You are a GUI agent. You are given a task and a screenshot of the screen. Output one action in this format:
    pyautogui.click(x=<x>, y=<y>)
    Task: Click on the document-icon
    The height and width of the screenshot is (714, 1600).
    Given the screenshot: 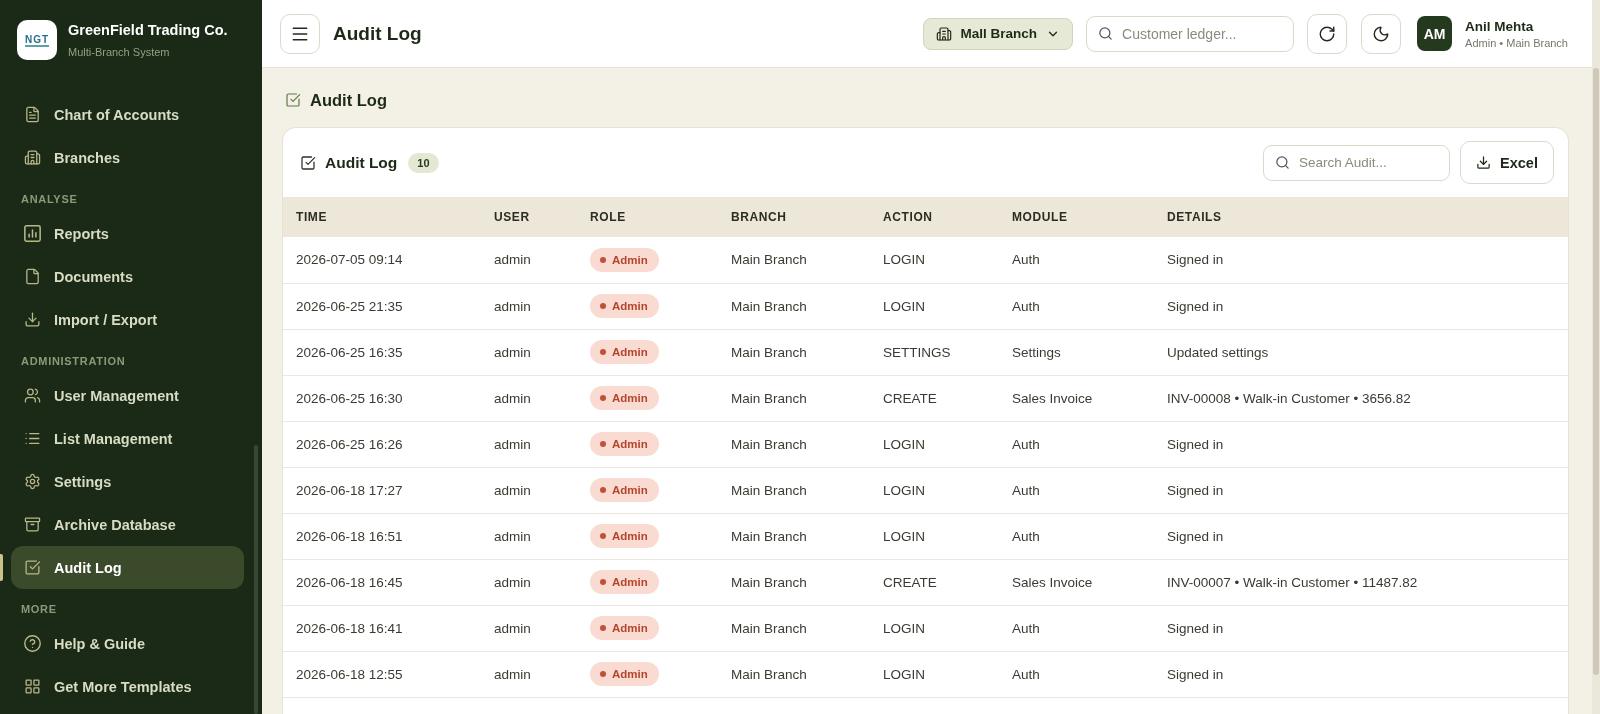 What is the action you would take?
    pyautogui.click(x=32, y=114)
    